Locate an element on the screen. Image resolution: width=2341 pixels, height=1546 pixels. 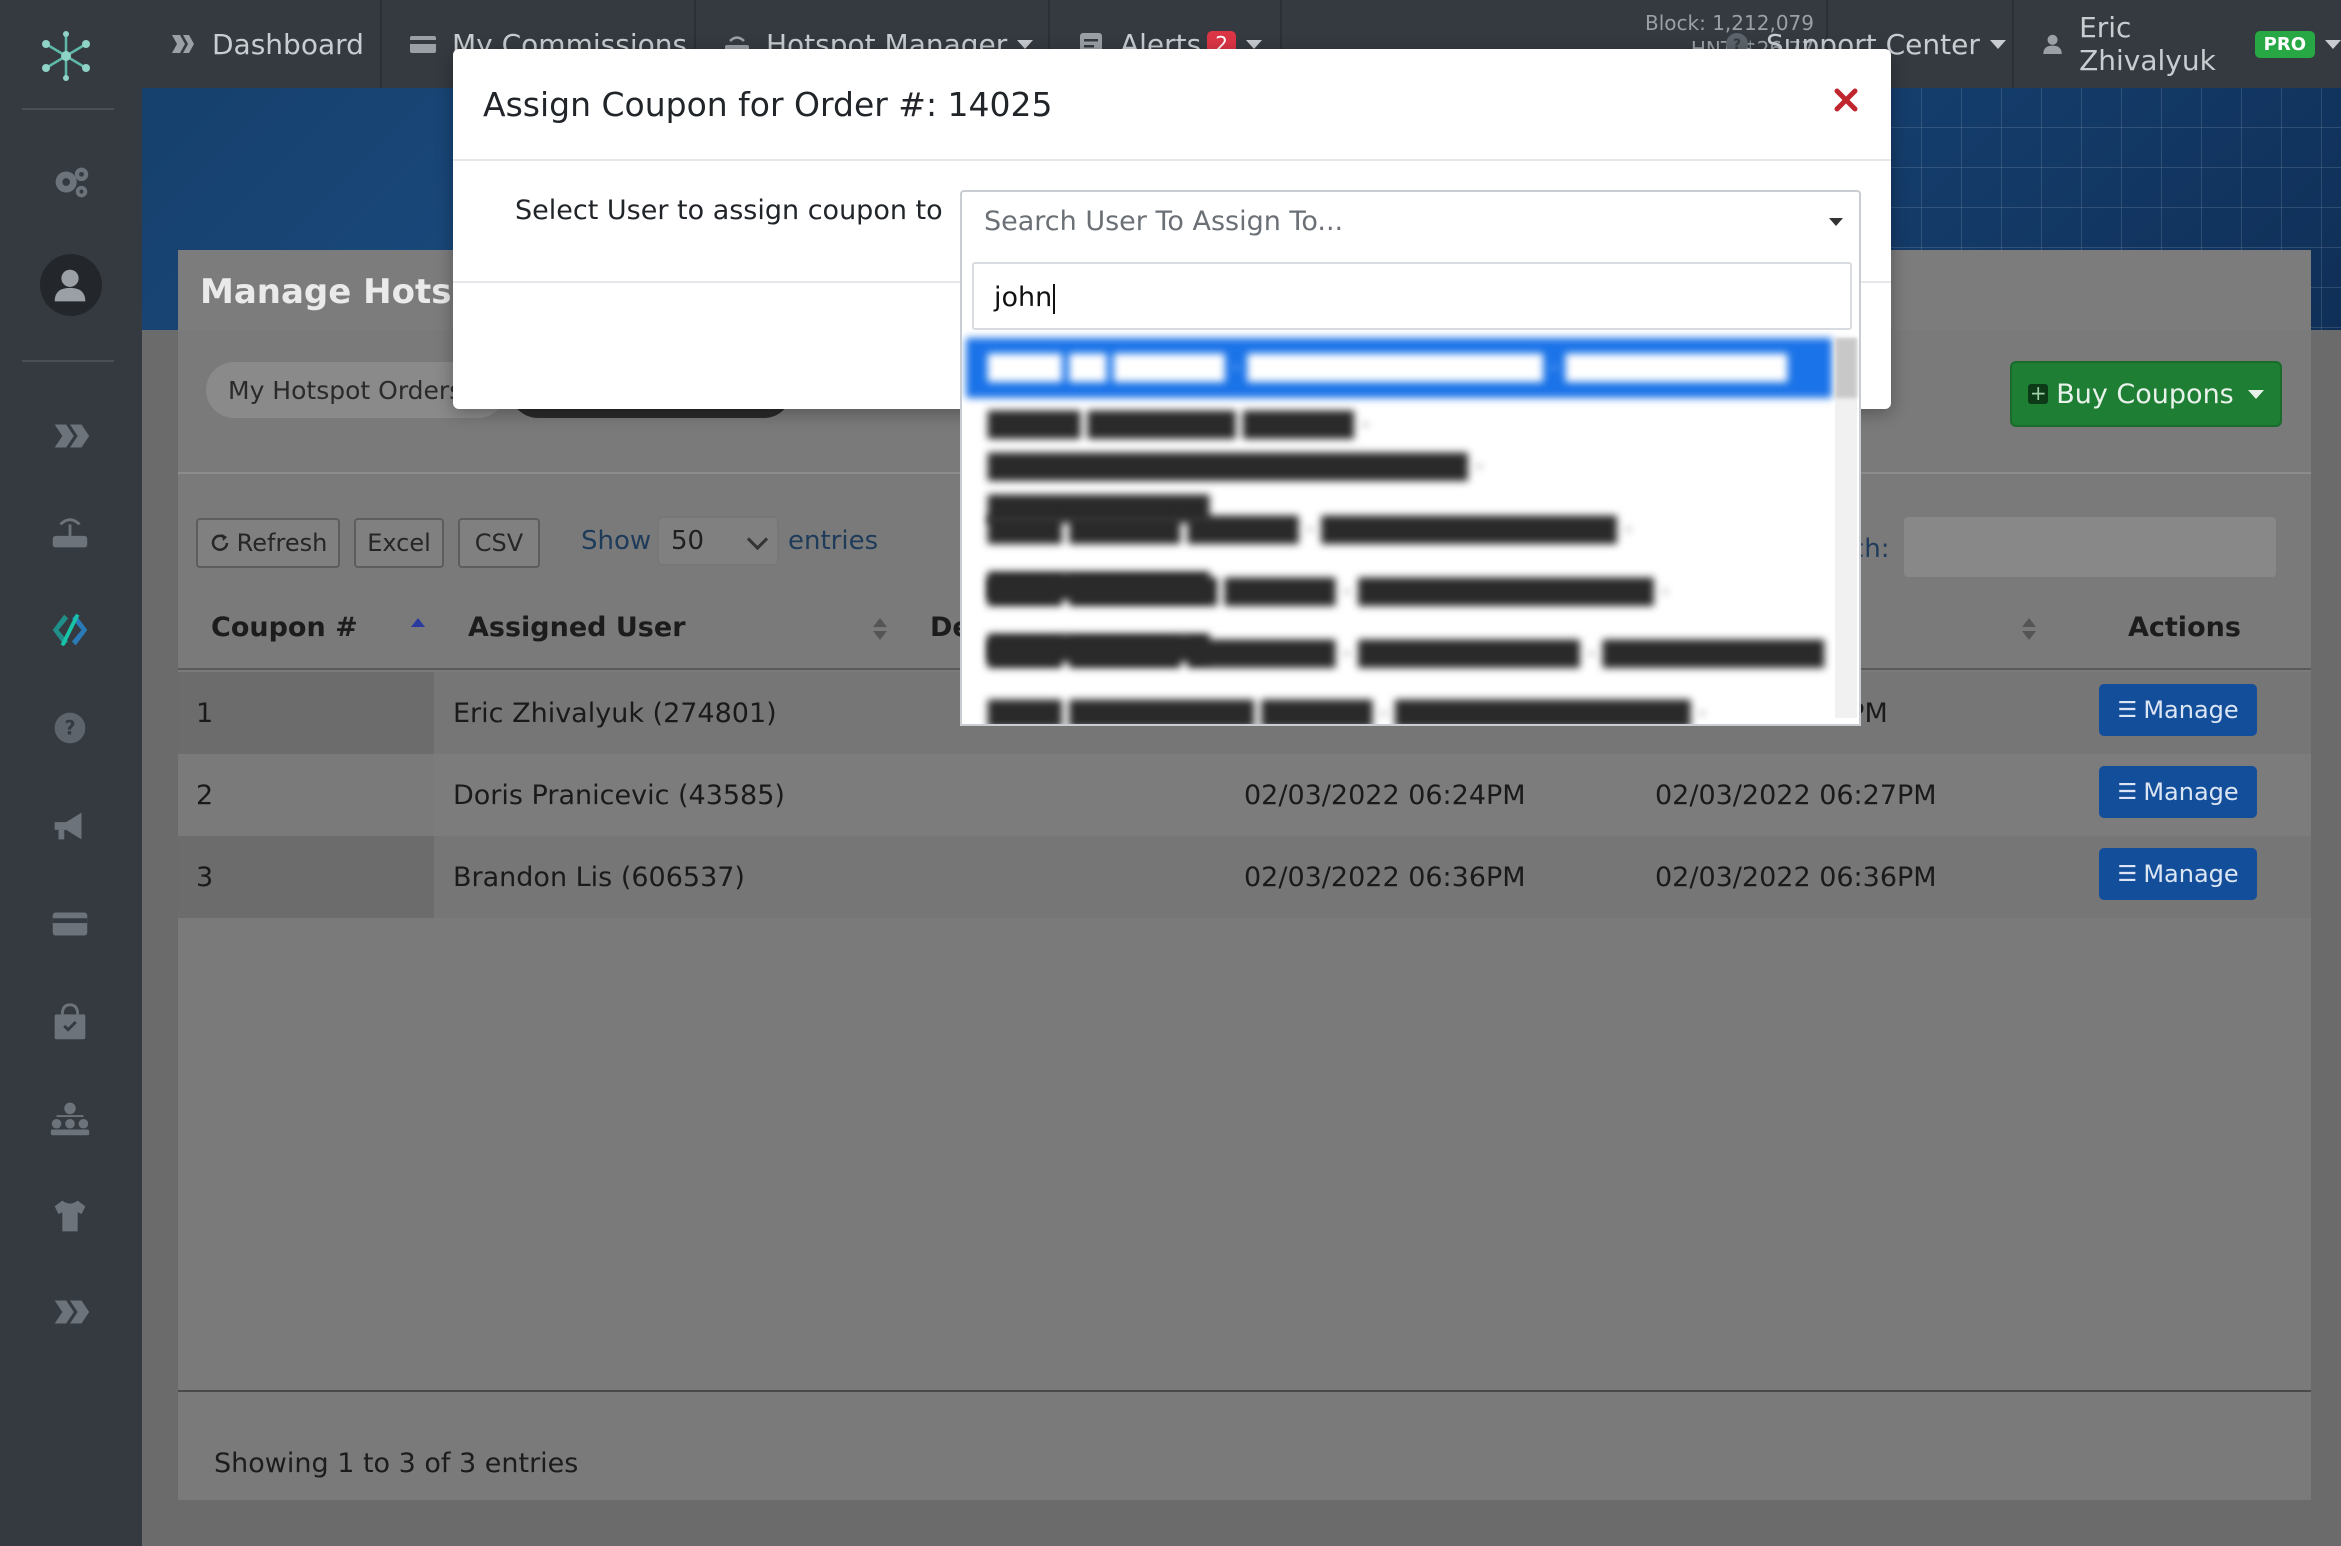
date-updated: 02/03/2022 06:36PM is located at coordinates (1796, 877).